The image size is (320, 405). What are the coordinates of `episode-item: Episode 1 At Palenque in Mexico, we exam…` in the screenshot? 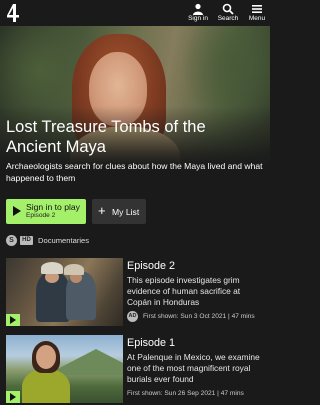 It's located at (135, 370).